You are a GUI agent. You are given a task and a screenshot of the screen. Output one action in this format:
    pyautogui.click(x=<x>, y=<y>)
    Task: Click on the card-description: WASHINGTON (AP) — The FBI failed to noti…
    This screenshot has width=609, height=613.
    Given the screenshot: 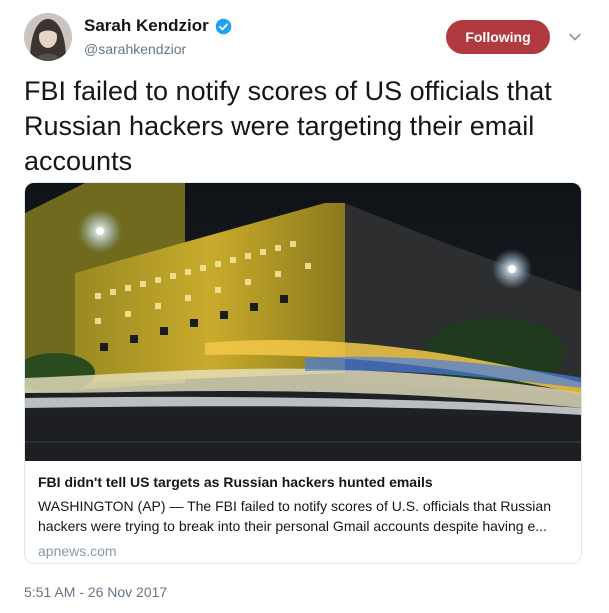 What is the action you would take?
    pyautogui.click(x=303, y=516)
    